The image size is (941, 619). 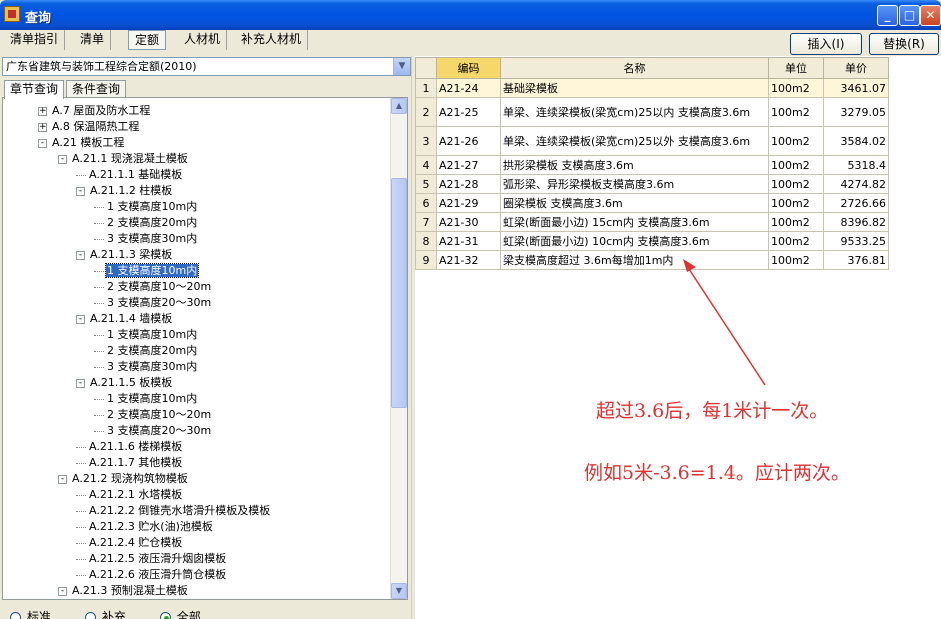 What do you see at coordinates (30, 613) in the screenshot?
I see `radio-standard: 标准` at bounding box center [30, 613].